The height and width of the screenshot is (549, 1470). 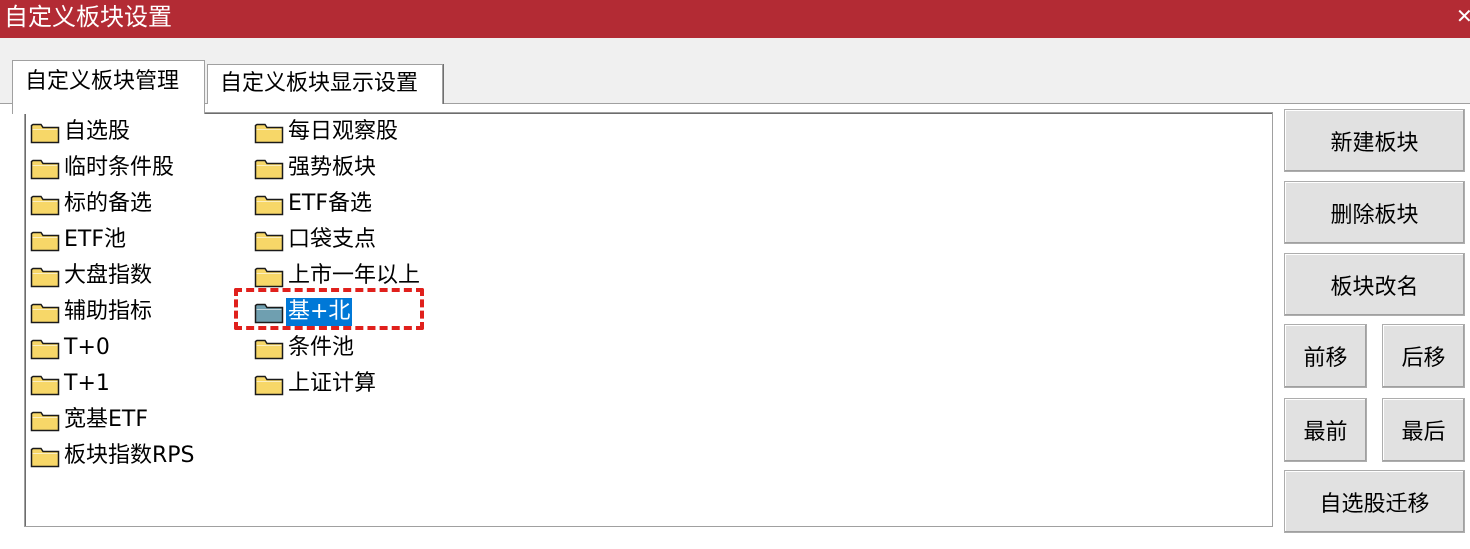 What do you see at coordinates (129, 455) in the screenshot?
I see `list-item-label: 板块指数RPS` at bounding box center [129, 455].